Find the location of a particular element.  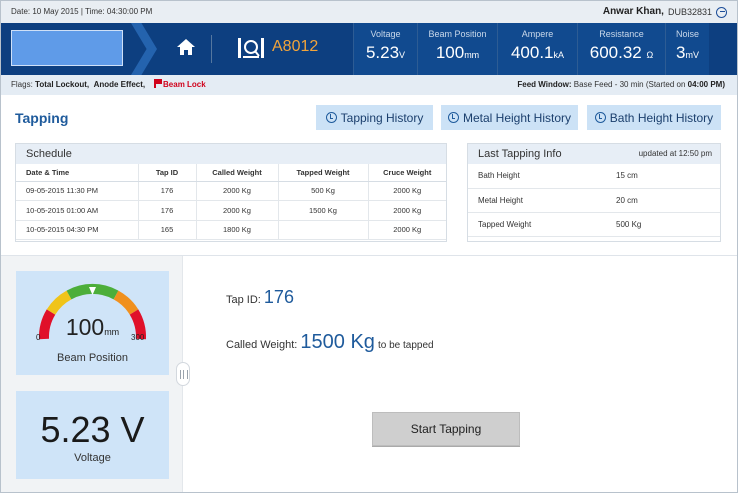

table-row: 10-05-2015 04:30 PM 165 1800 Kg 2000 Kg is located at coordinates (231, 230).